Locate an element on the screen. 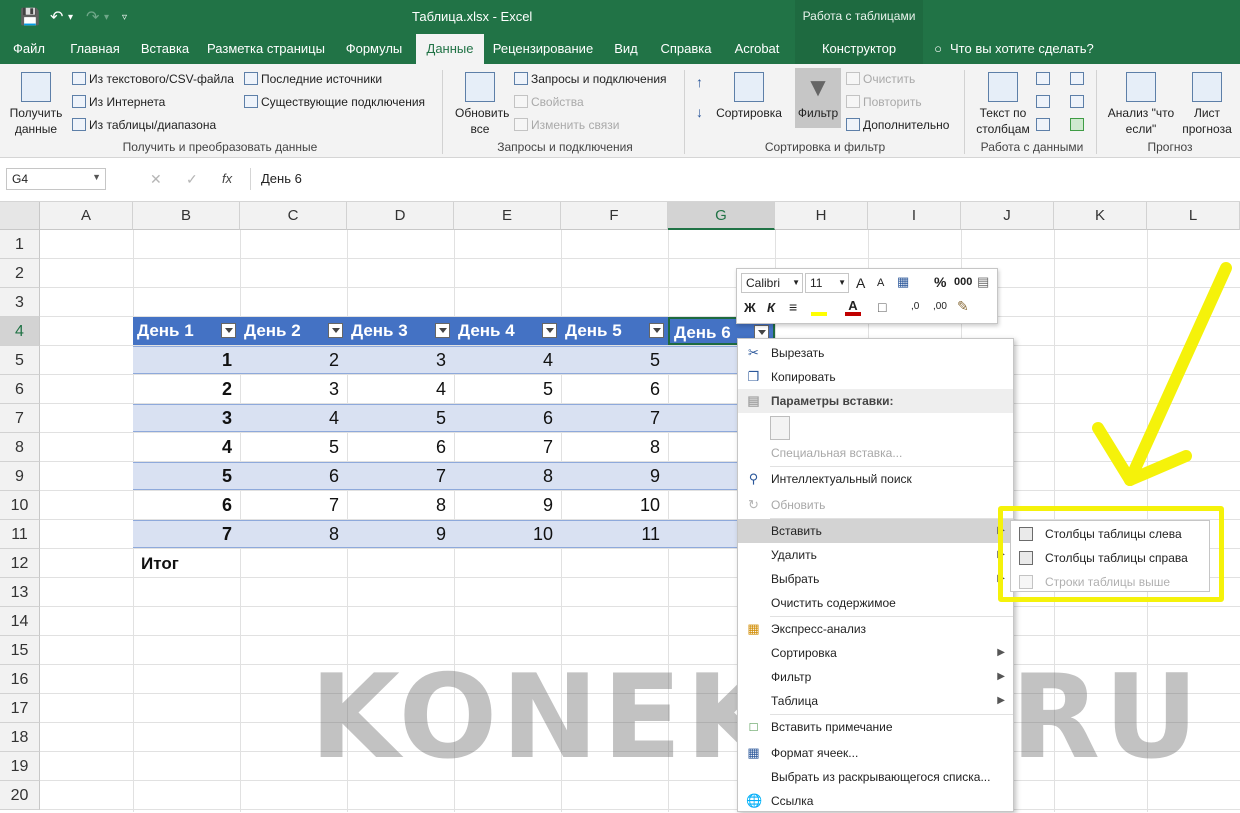  font-name-select: Calibri ▼ is located at coordinates (772, 283).